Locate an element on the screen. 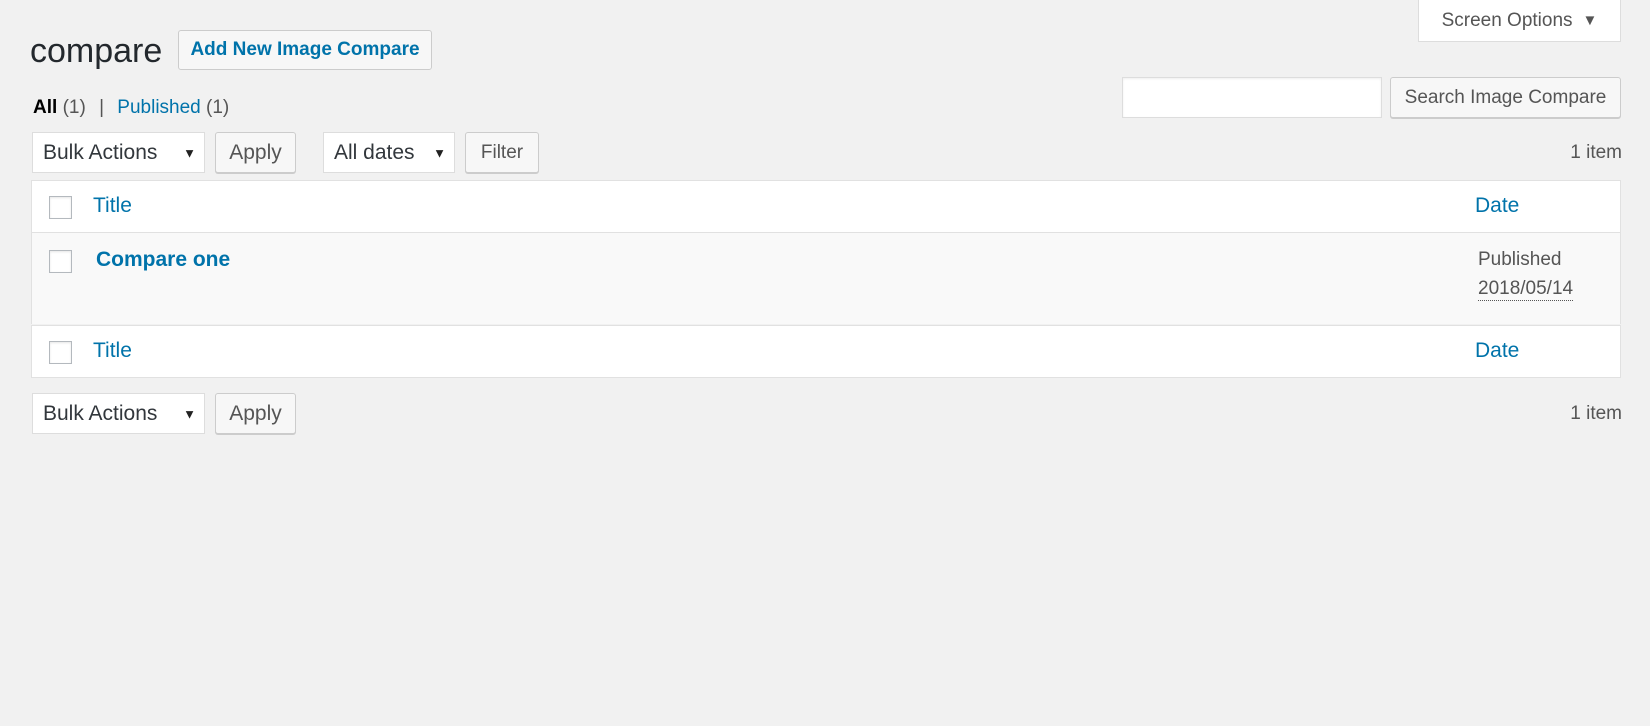 Image resolution: width=1650 pixels, height=726 pixels. apply-button-bottom: Apply is located at coordinates (255, 413).